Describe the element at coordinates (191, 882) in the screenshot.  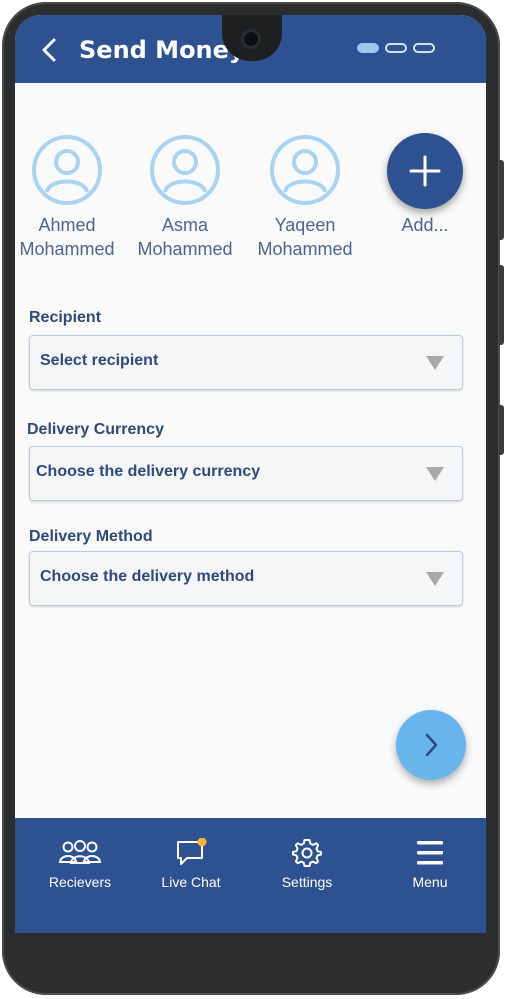
I see `nav-label: Live Chat` at that location.